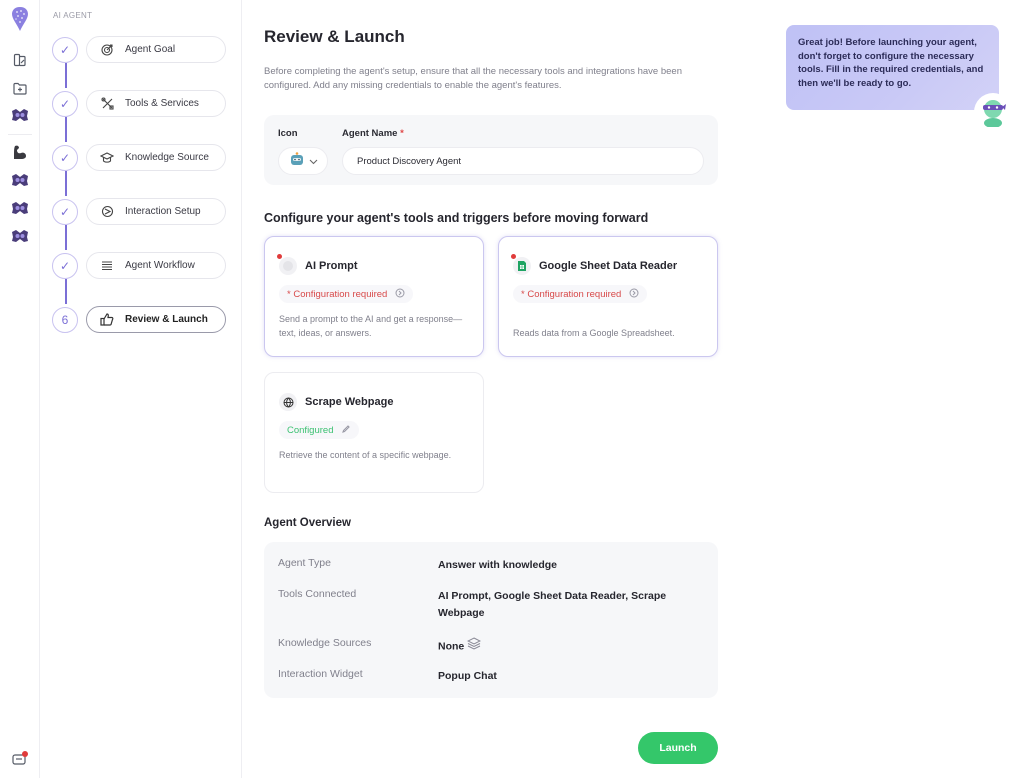 Image resolution: width=1024 pixels, height=778 pixels. What do you see at coordinates (166, 319) in the screenshot?
I see `step-label: Review & Launch` at bounding box center [166, 319].